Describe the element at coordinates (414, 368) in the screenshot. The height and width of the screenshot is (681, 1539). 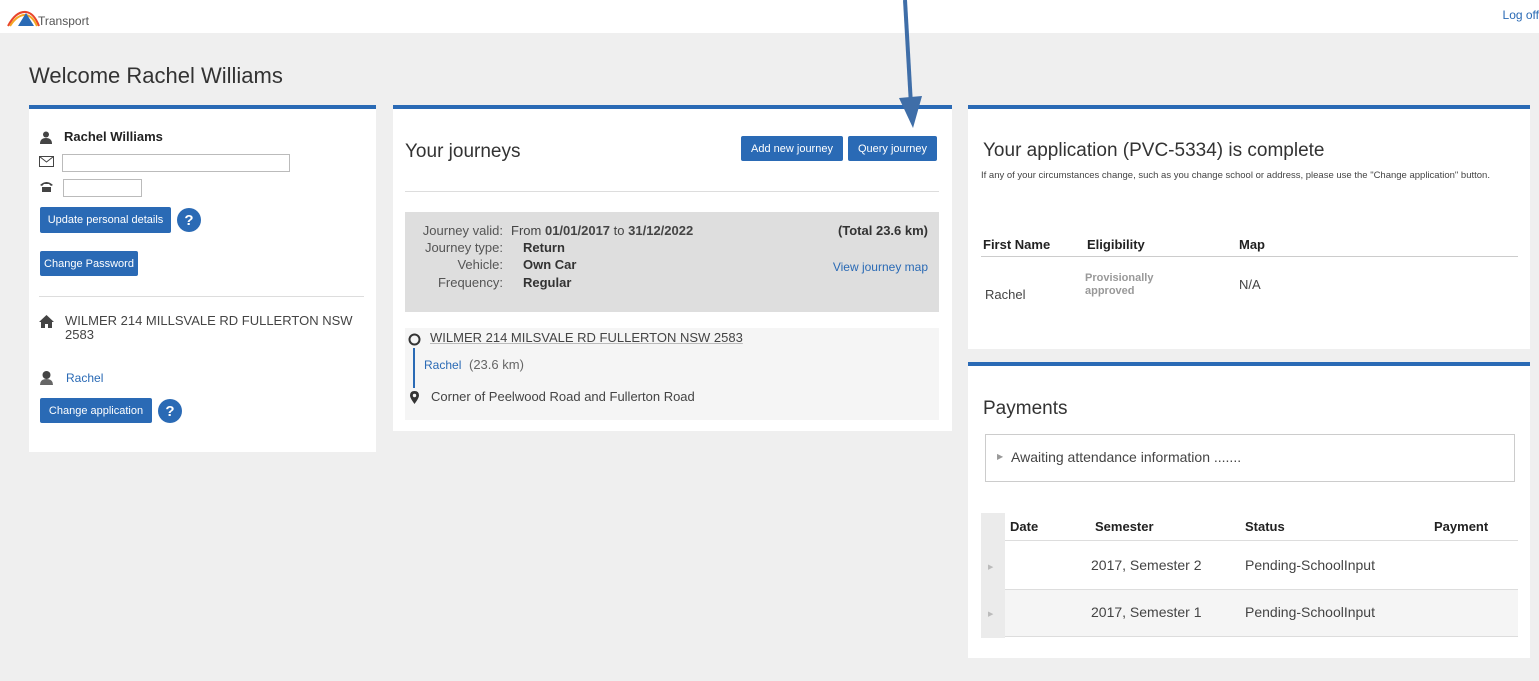
I see `route-line` at that location.